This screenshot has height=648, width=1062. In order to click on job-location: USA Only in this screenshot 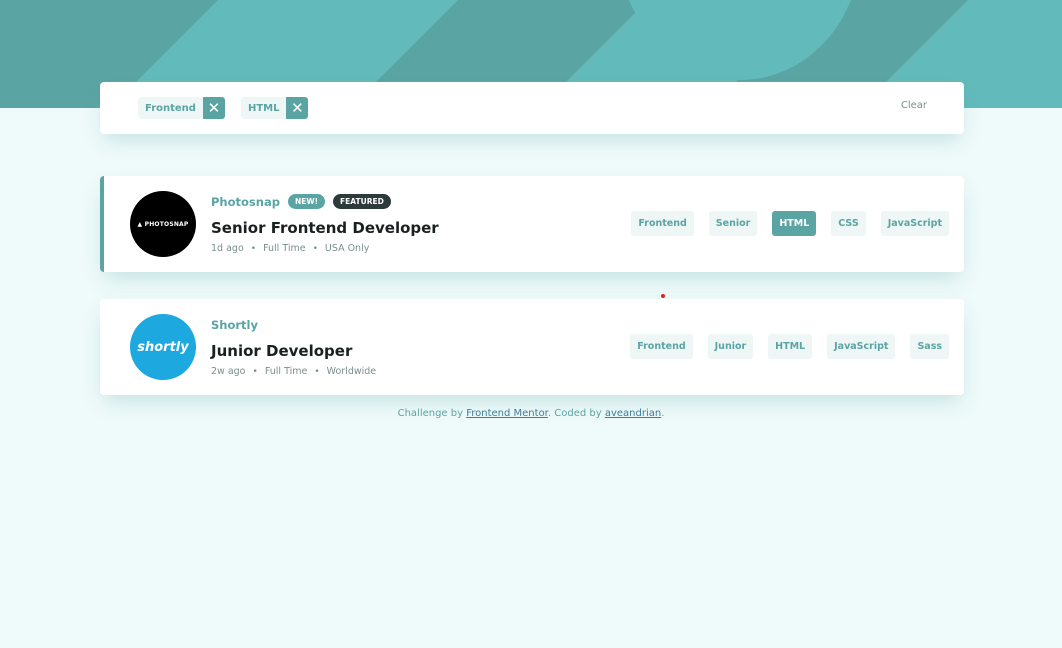, I will do `click(347, 248)`.